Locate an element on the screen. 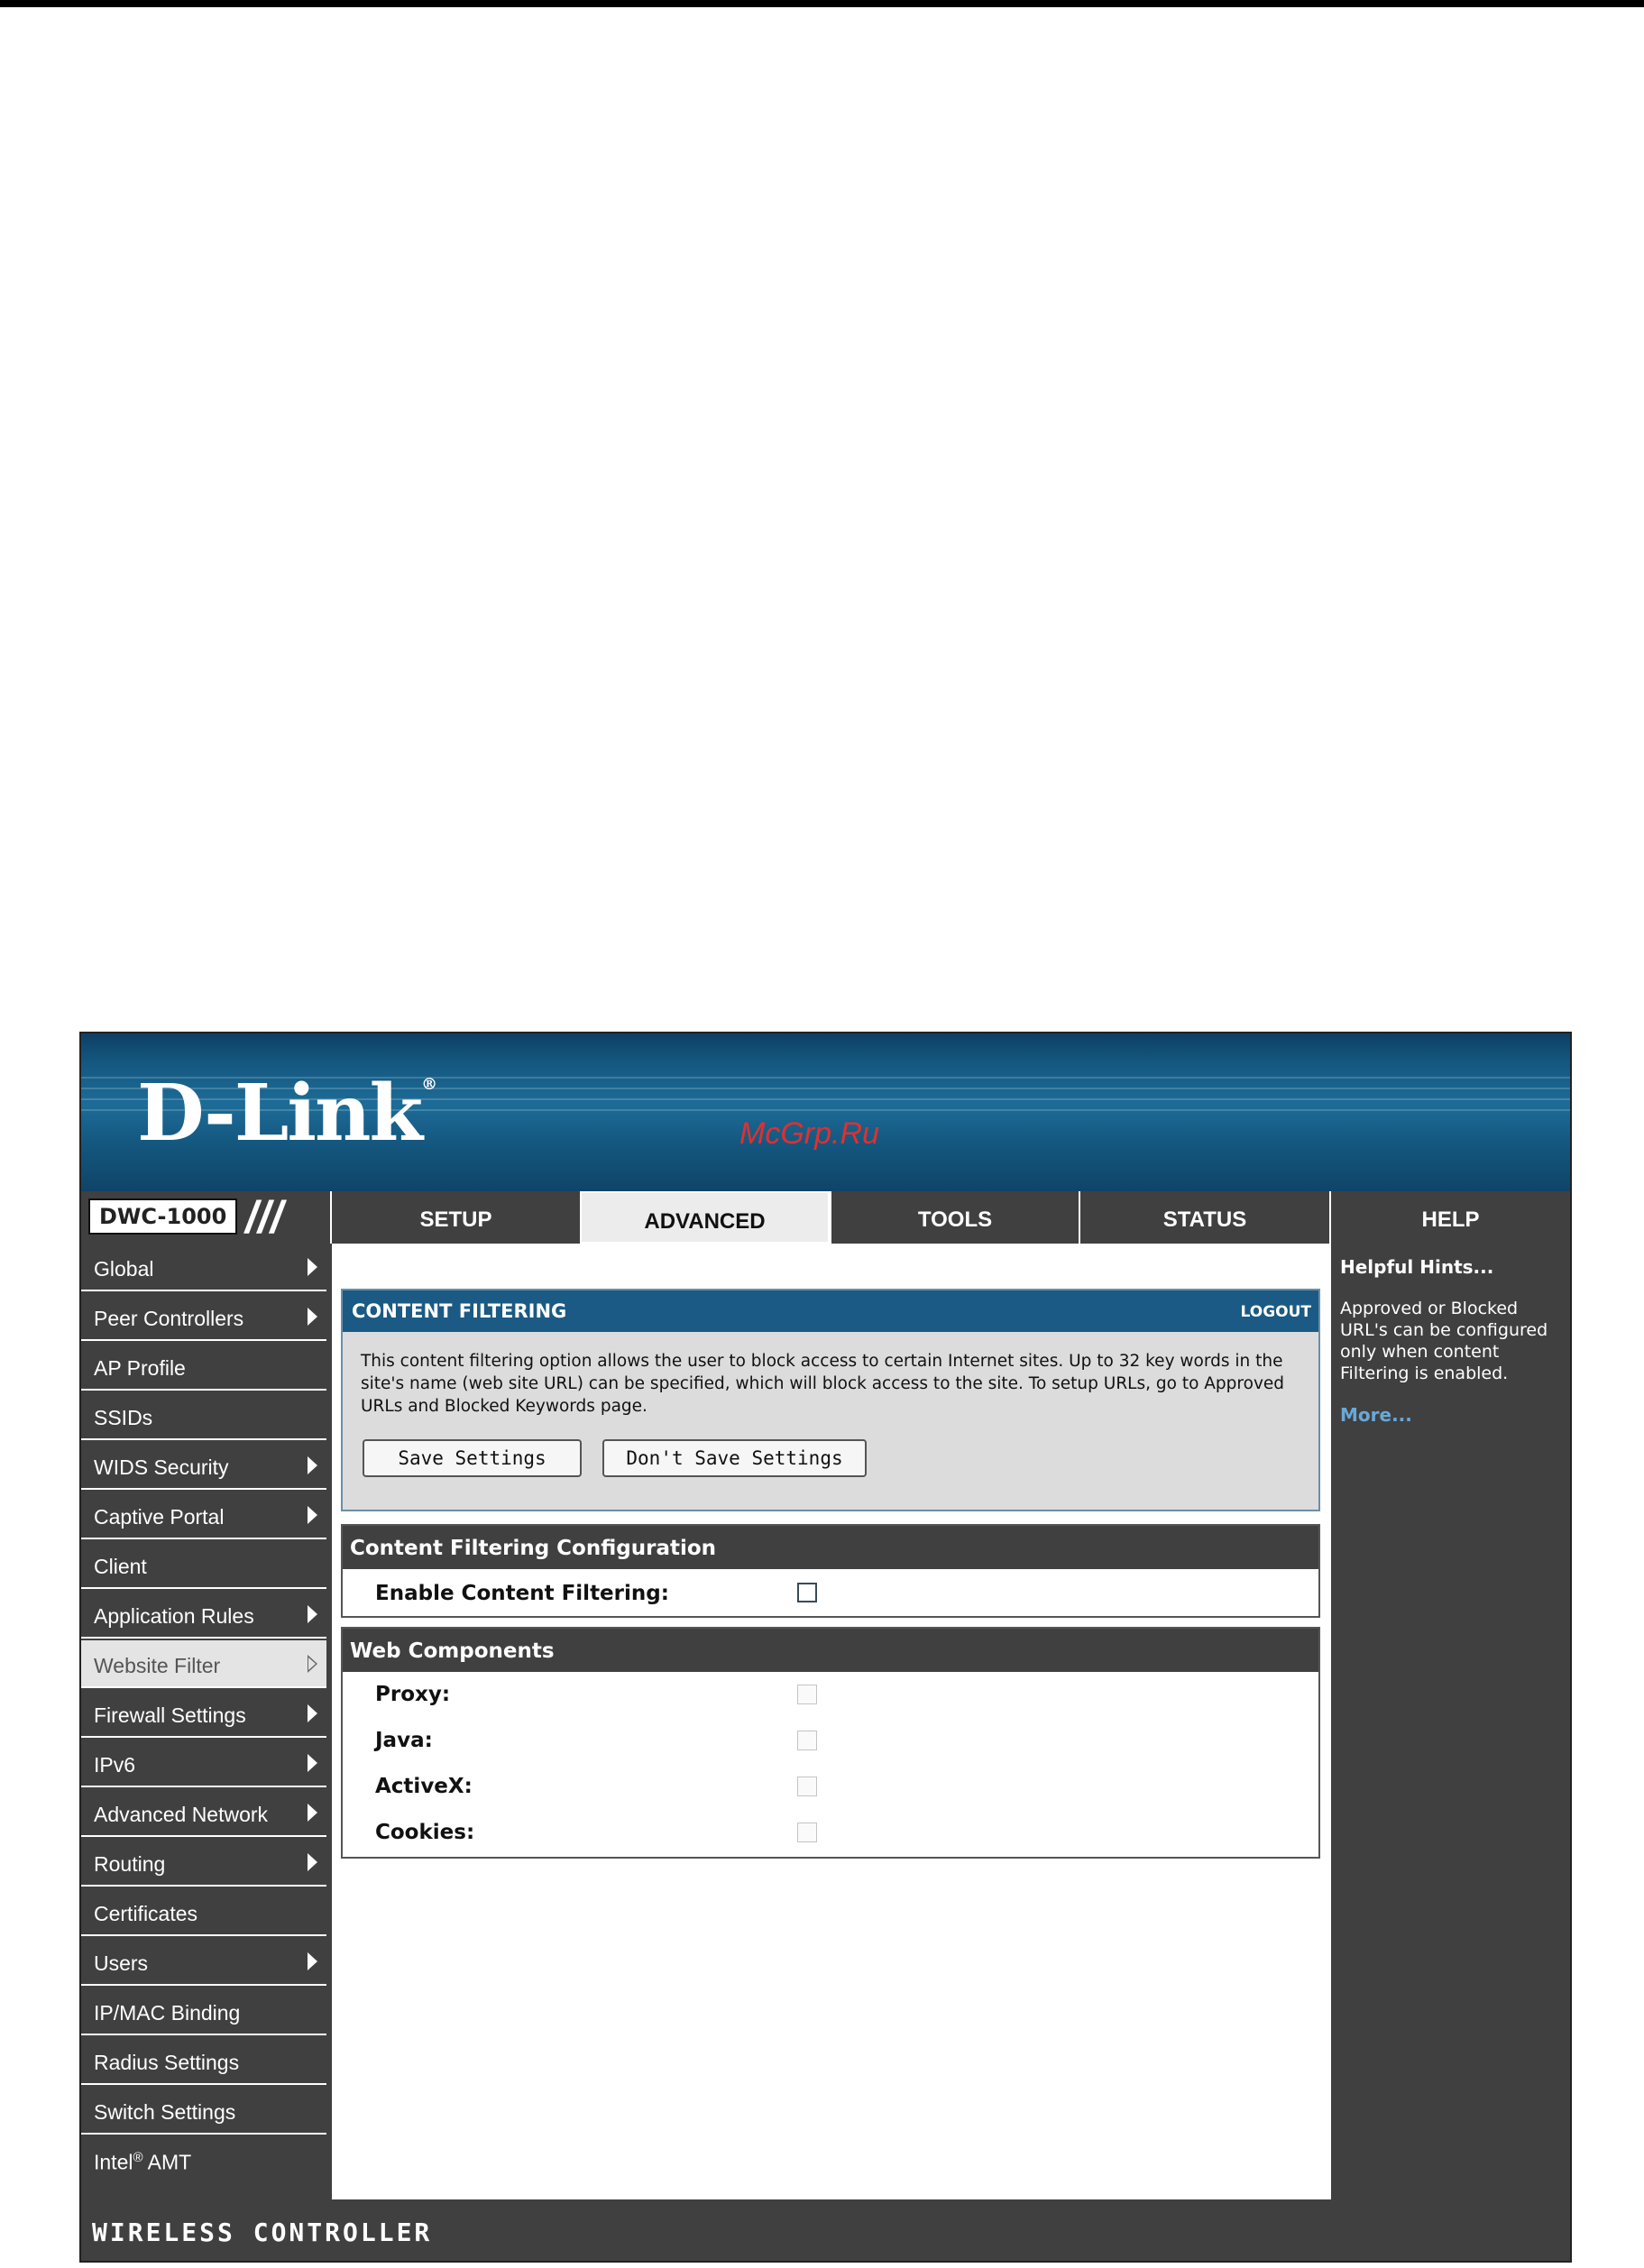  sidebar-item-radius-settings: Radius Settings is located at coordinates (203, 2061).